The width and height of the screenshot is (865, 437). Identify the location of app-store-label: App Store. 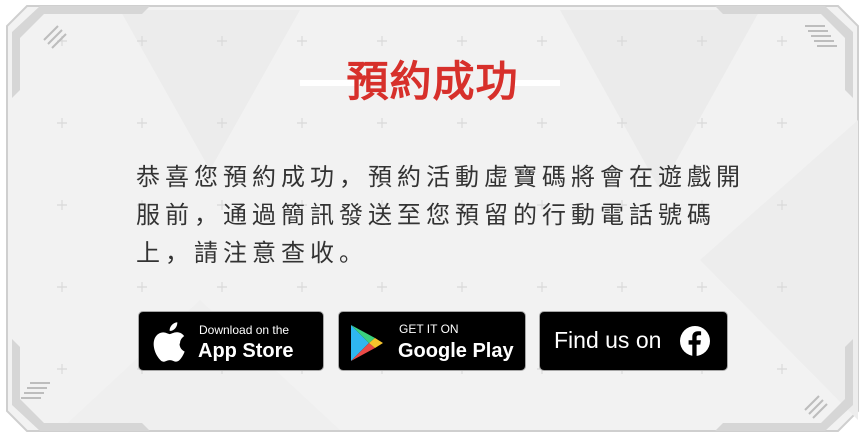
(246, 351).